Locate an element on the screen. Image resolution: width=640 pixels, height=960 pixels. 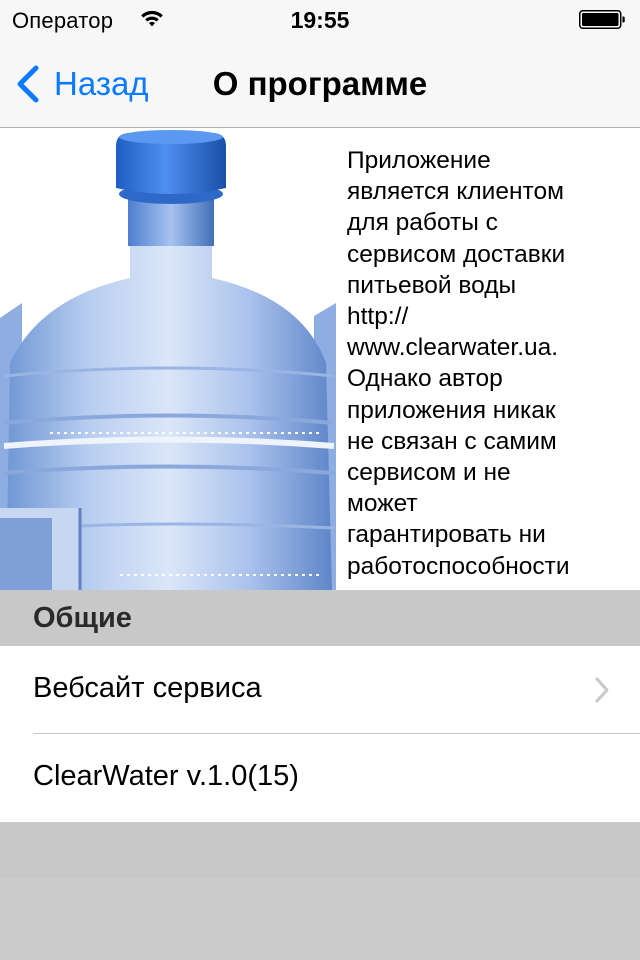
status-bar: Оператор 19:55 is located at coordinates (320, 20).